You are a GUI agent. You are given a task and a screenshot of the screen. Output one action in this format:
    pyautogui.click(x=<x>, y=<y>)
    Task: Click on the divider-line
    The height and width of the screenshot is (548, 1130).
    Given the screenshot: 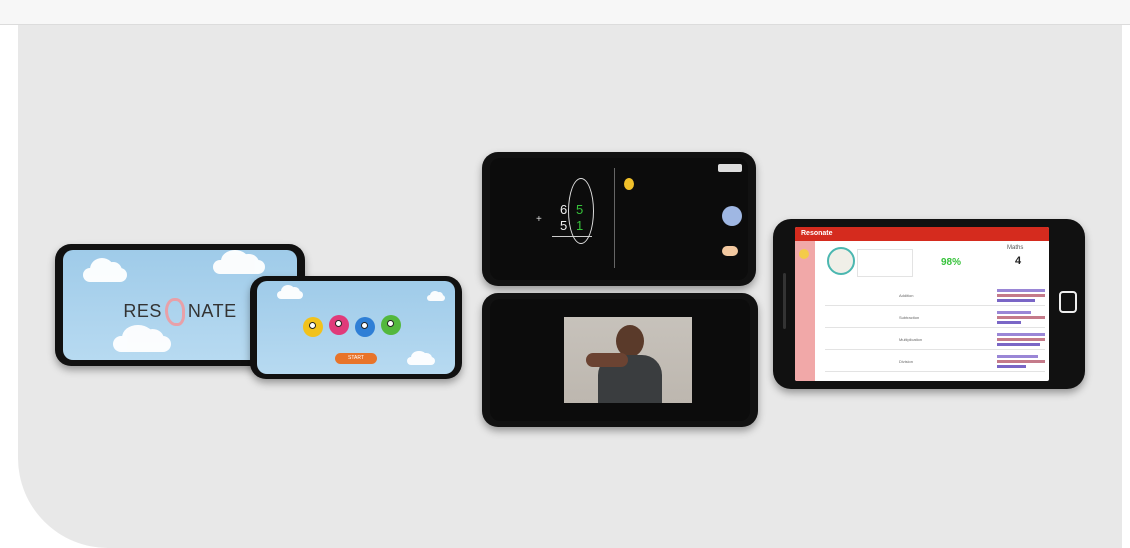 What is the action you would take?
    pyautogui.click(x=614, y=218)
    